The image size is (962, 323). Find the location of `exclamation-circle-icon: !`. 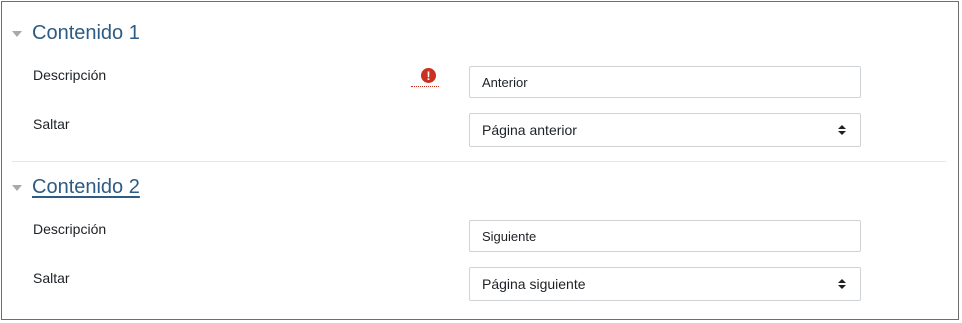

exclamation-circle-icon: ! is located at coordinates (428, 75).